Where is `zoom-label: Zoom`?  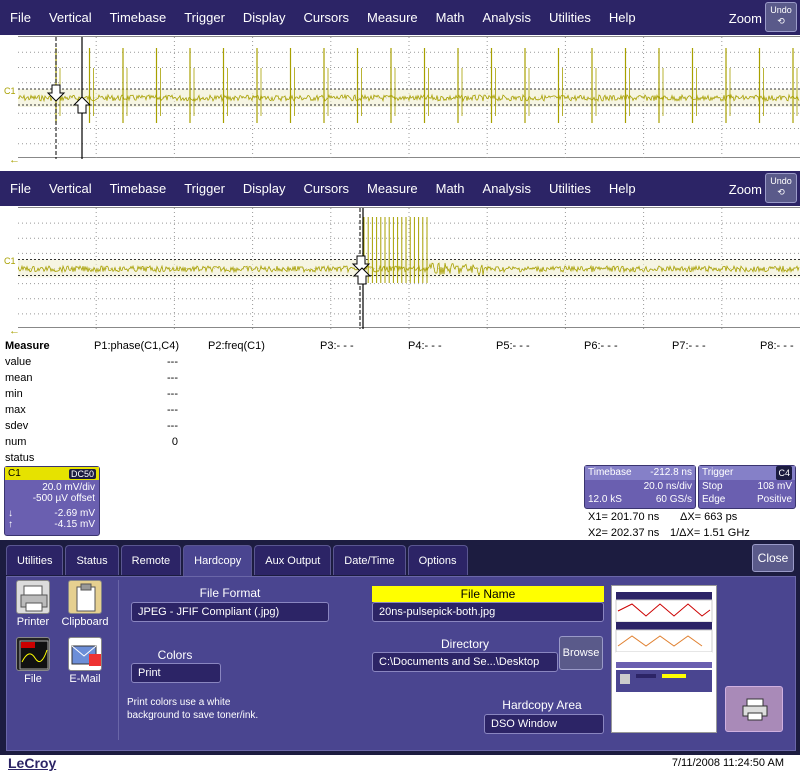 zoom-label: Zoom is located at coordinates (745, 18).